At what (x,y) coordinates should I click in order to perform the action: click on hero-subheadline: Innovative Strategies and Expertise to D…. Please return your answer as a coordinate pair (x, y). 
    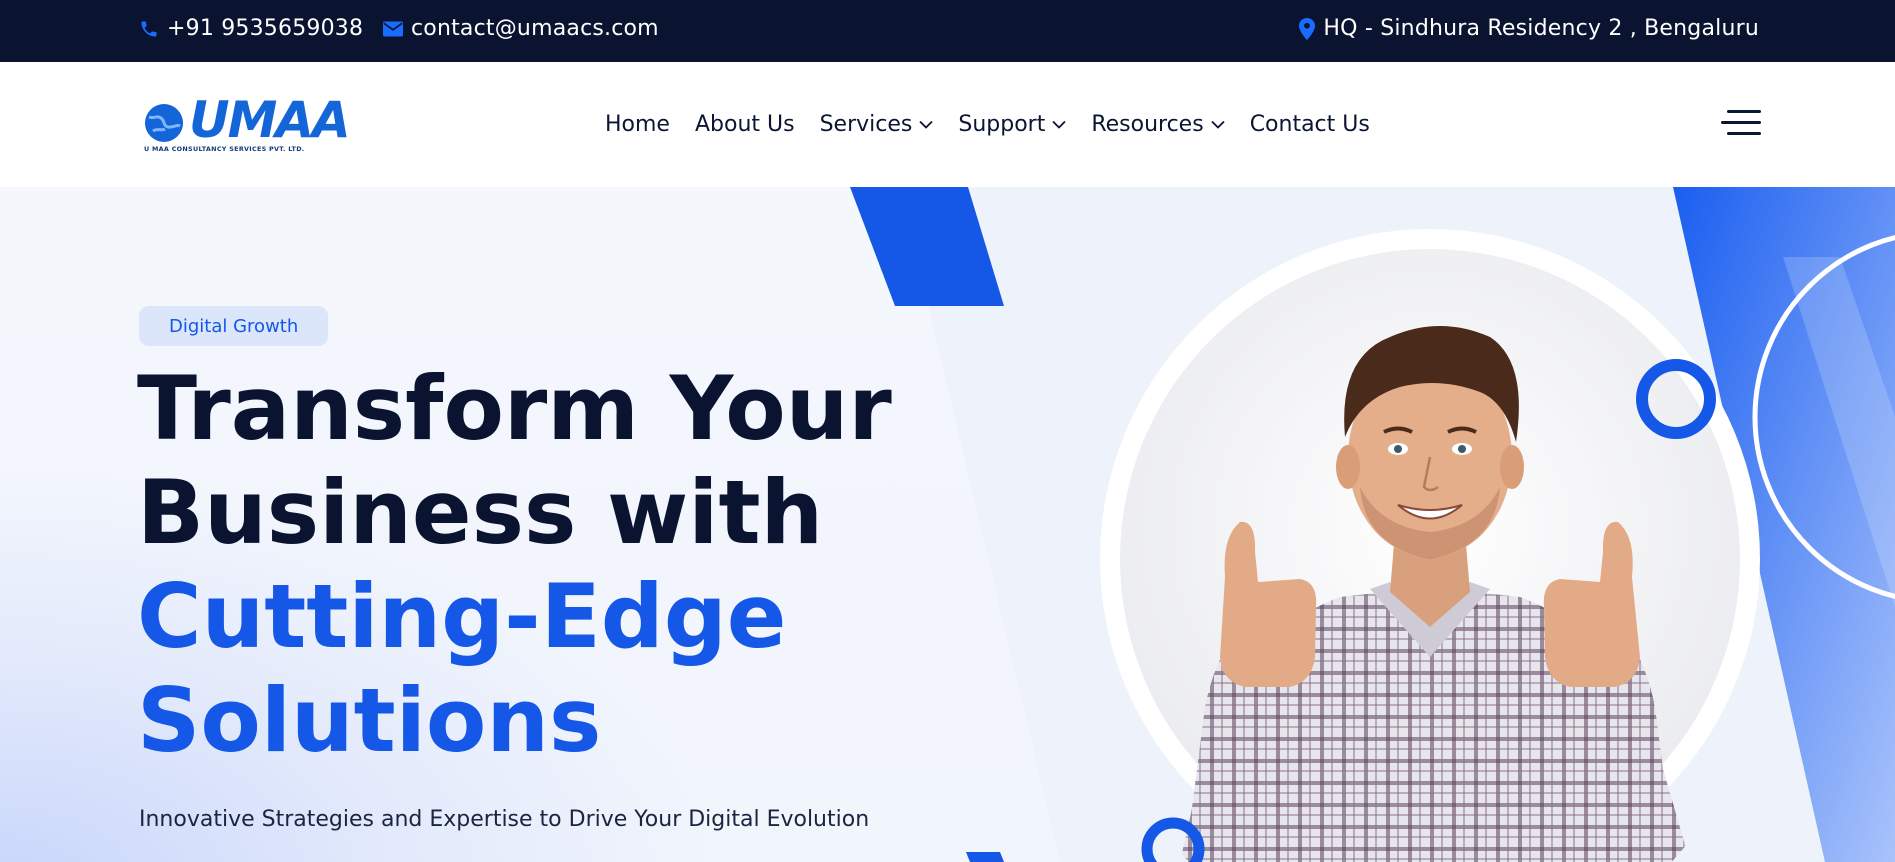
    Looking at the image, I should click on (504, 819).